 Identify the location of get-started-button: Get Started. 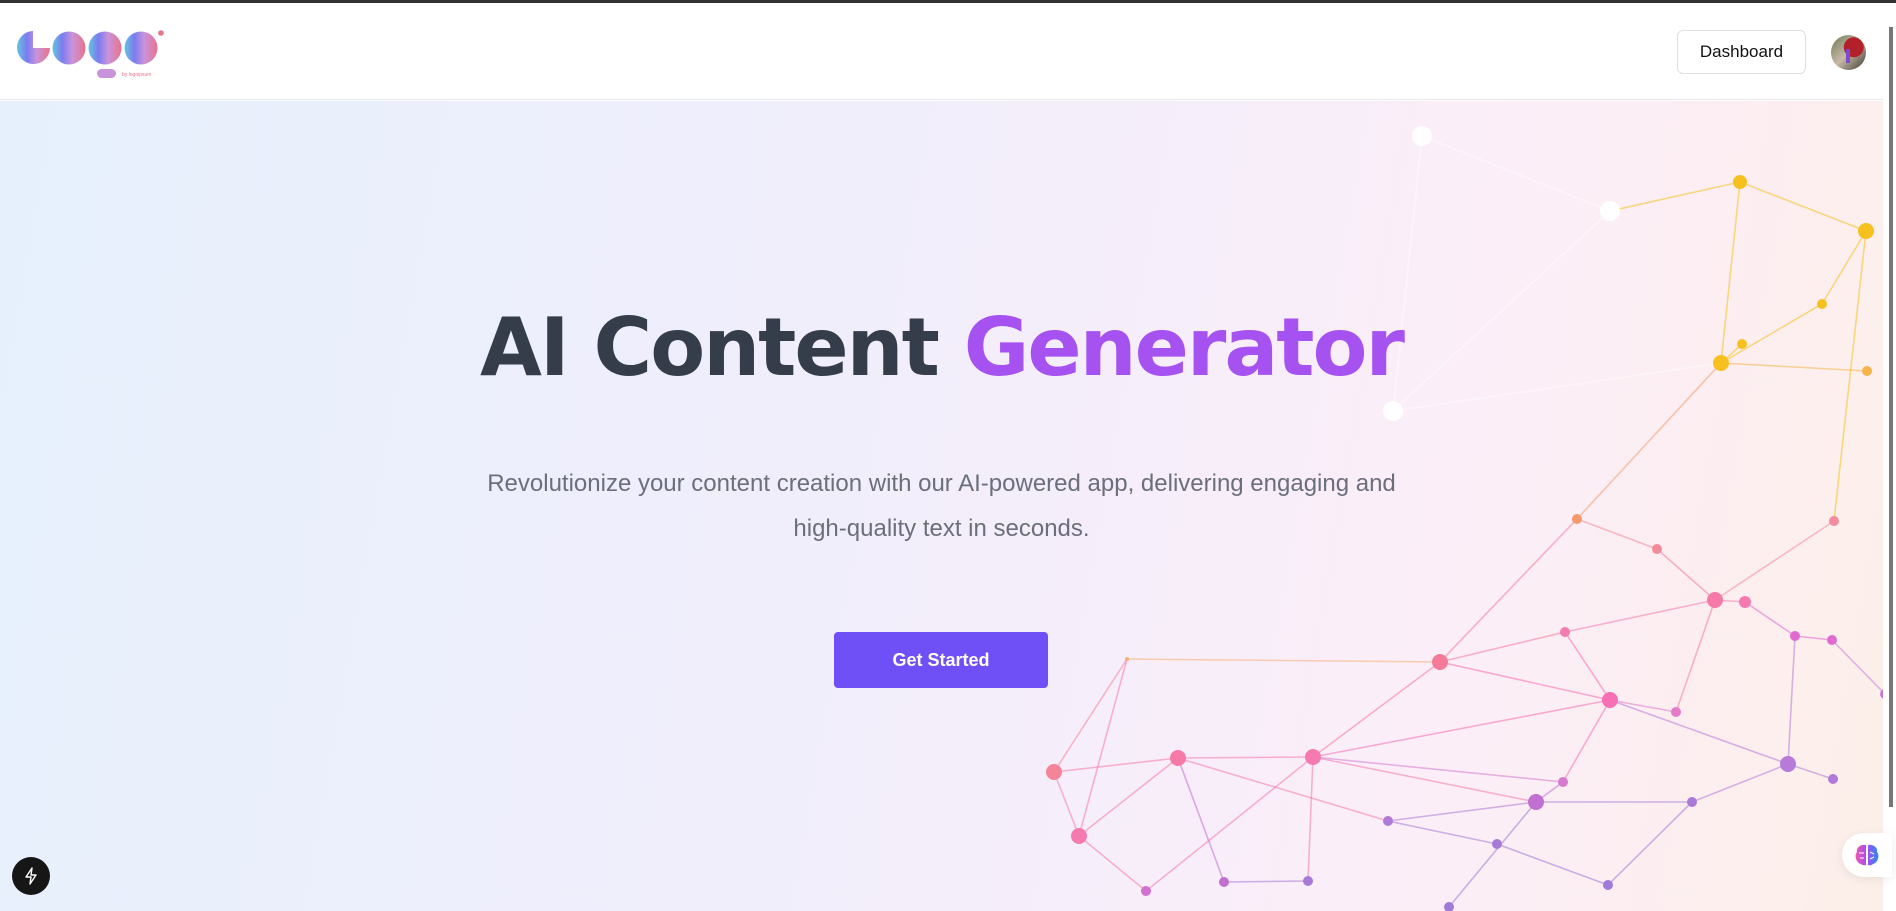
(941, 660).